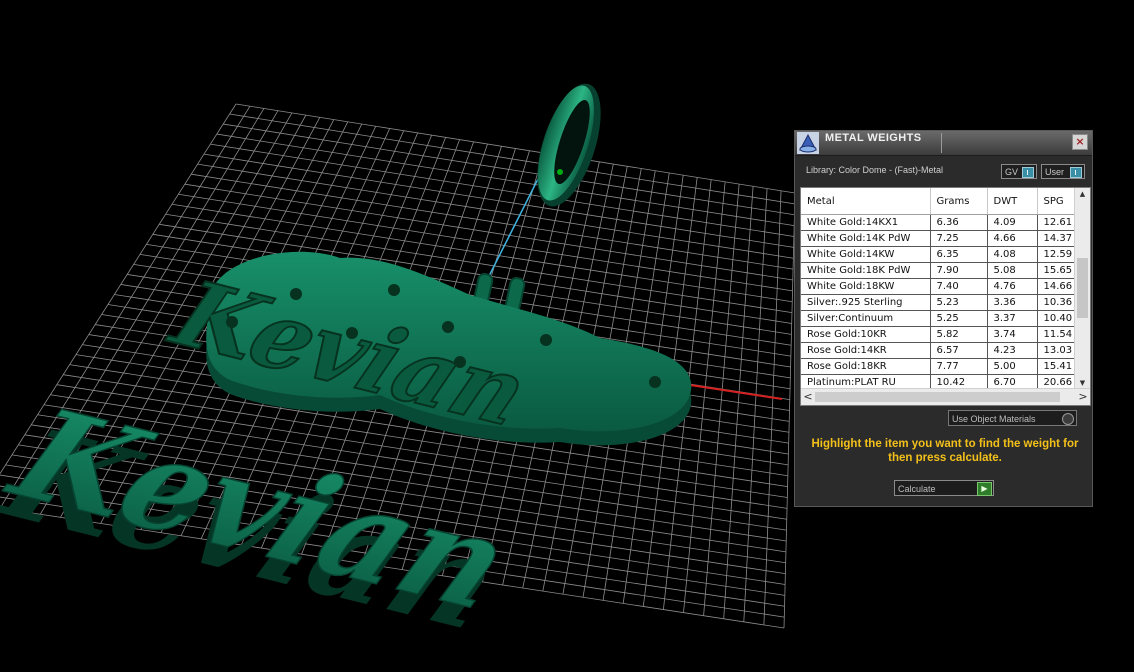 The height and width of the screenshot is (672, 1134). I want to click on metal-cell: Silver:Continuum, so click(866, 318).